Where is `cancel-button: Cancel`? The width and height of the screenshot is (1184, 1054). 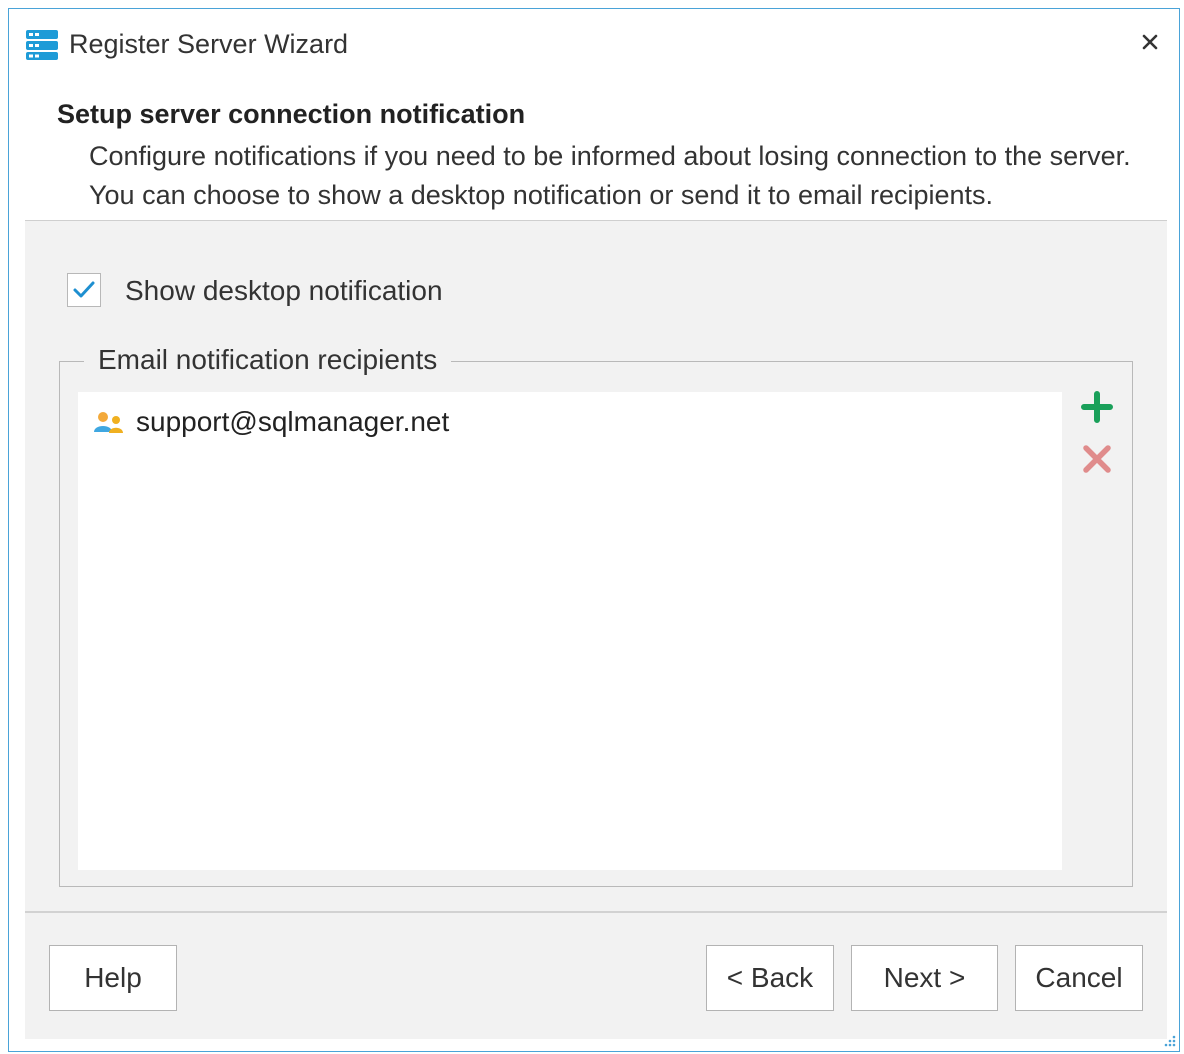
cancel-button: Cancel is located at coordinates (1079, 978).